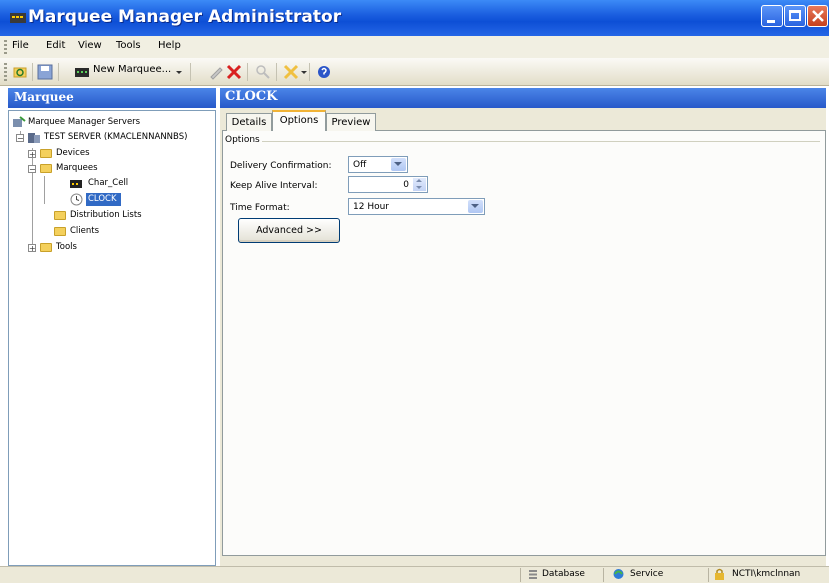  Describe the element at coordinates (18, 18) in the screenshot. I see `app-icon` at that location.